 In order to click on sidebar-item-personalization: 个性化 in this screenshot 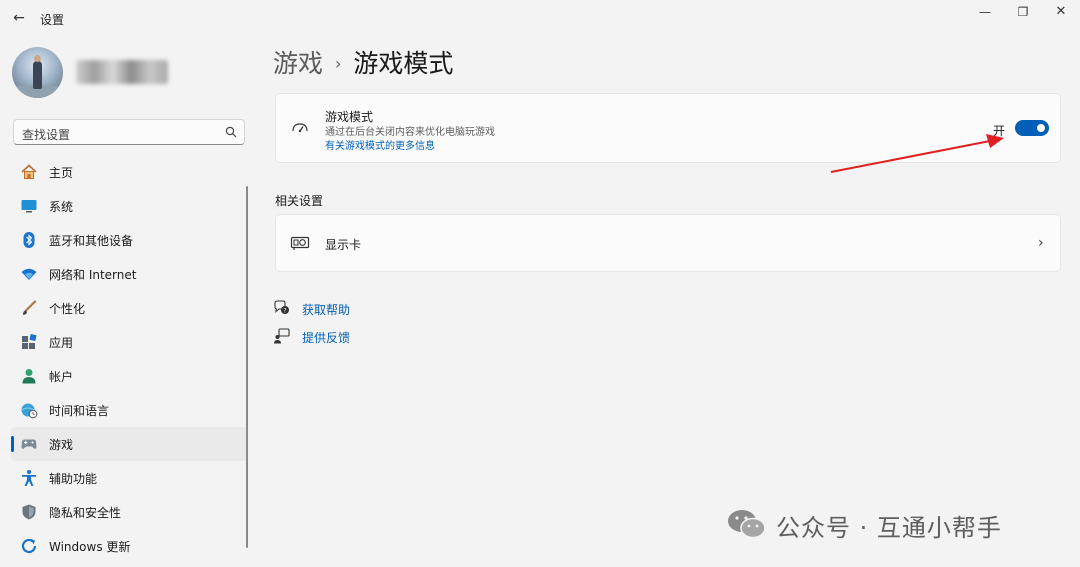, I will do `click(129, 308)`.